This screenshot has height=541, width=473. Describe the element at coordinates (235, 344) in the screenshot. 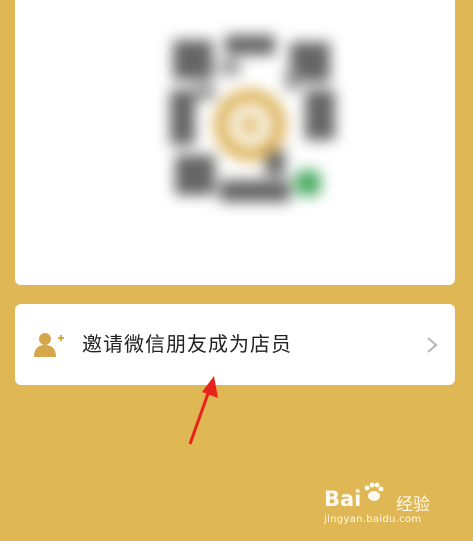

I see `invite-wechat-friends-row: 邀请微信朋友成为店员` at that location.